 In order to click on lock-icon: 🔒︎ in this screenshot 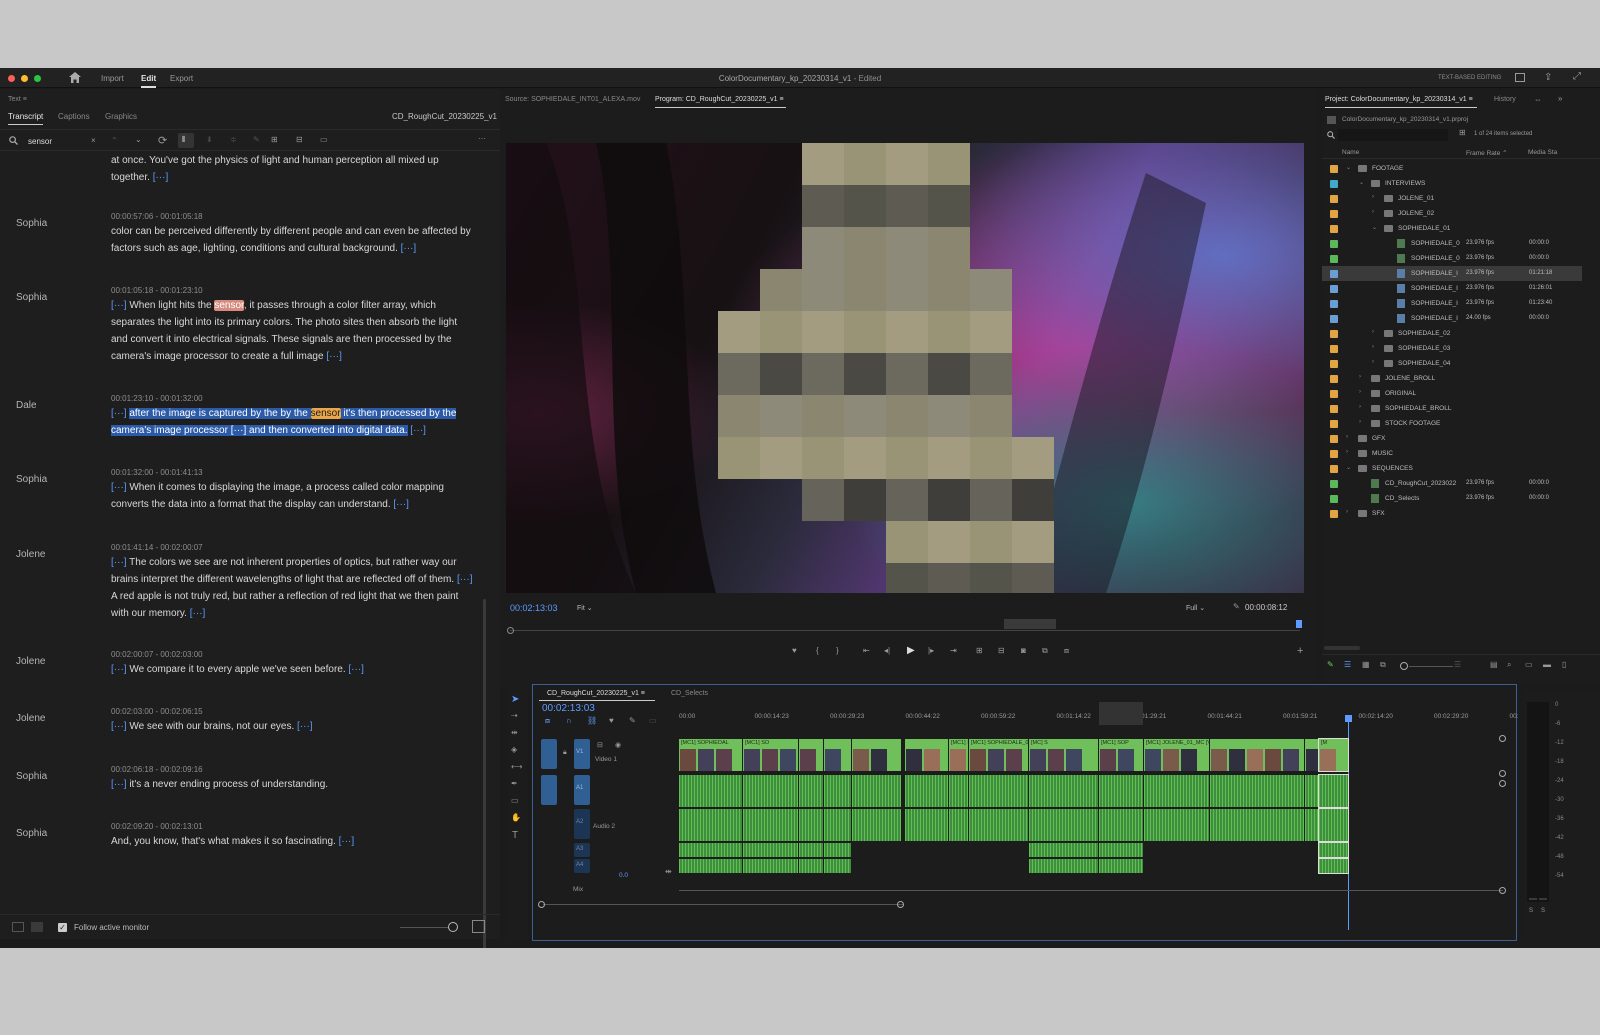, I will do `click(565, 753)`.